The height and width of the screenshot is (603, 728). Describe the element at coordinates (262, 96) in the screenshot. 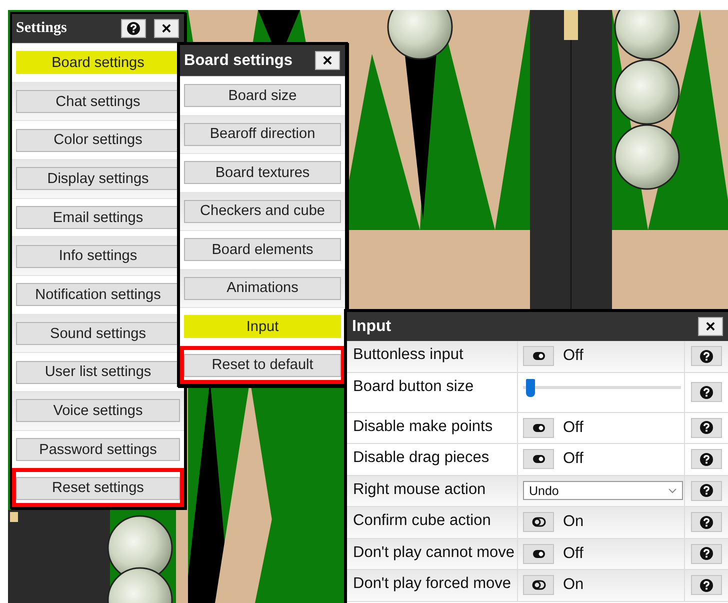

I see `menu-button: Board size` at that location.